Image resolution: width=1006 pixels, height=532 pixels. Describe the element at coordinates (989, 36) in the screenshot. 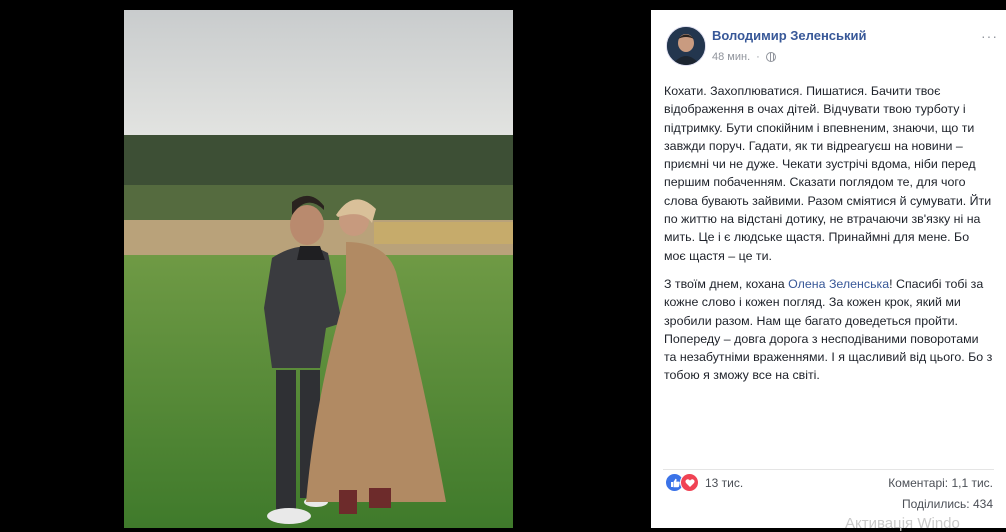

I see `more-options-icon: ···` at that location.